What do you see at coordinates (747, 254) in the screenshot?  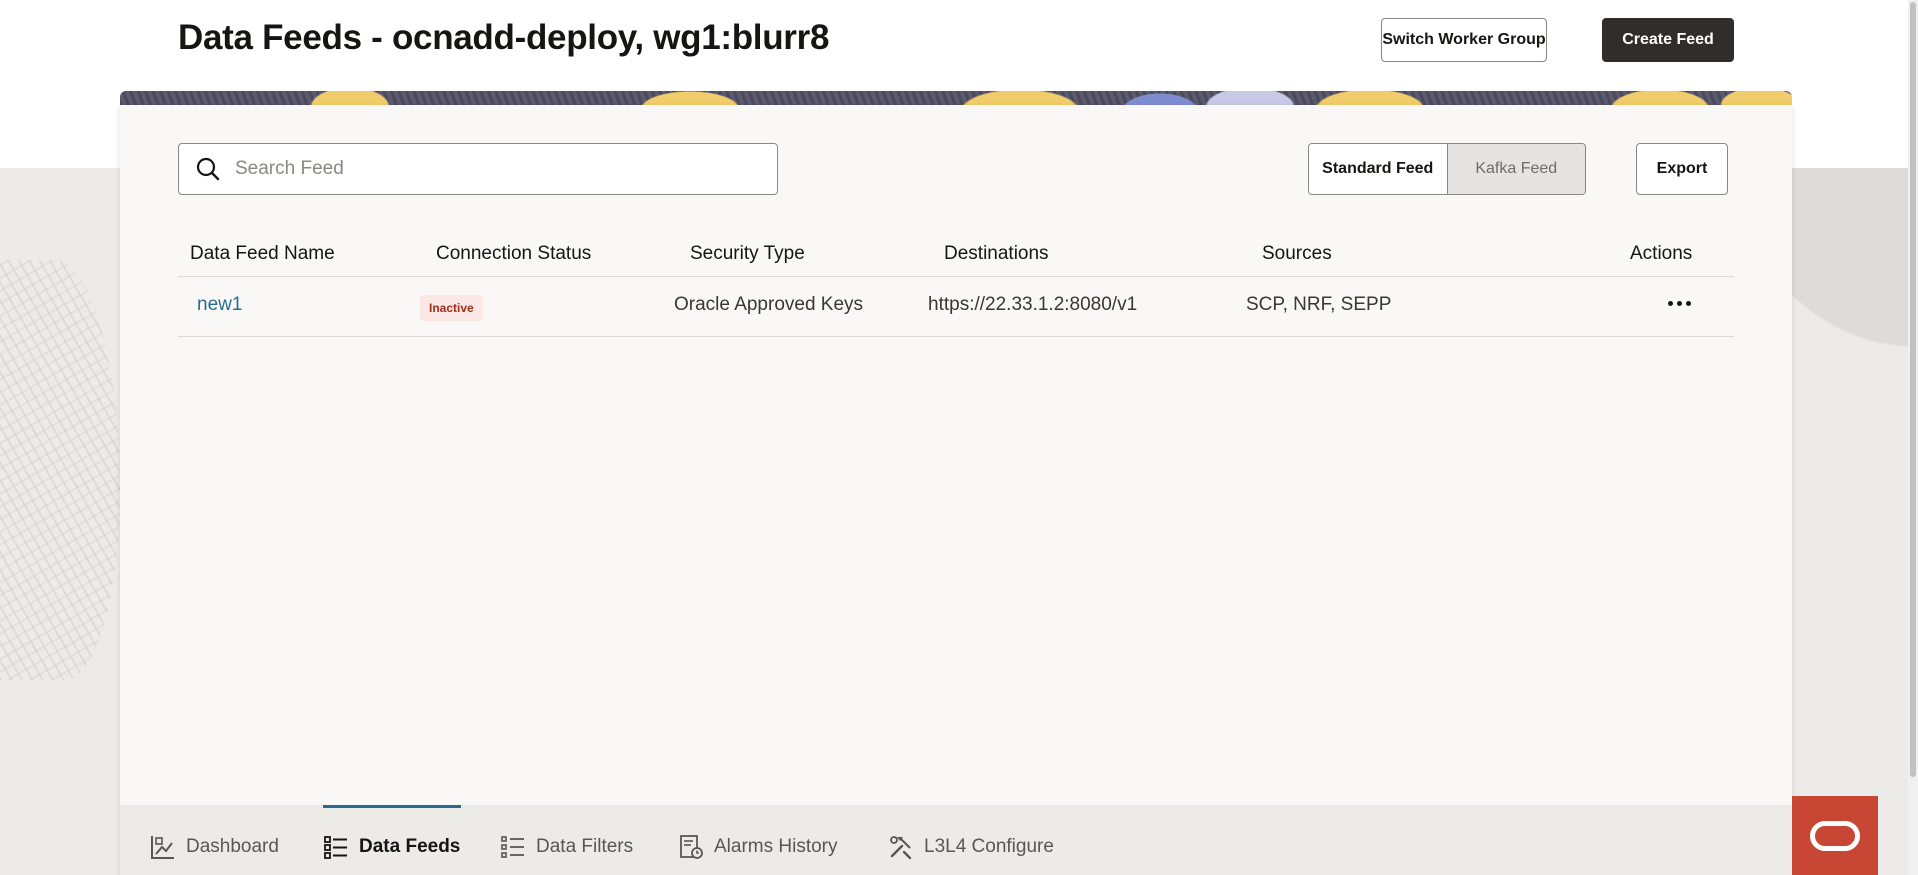 I see `column-header-security-type: Security Type` at bounding box center [747, 254].